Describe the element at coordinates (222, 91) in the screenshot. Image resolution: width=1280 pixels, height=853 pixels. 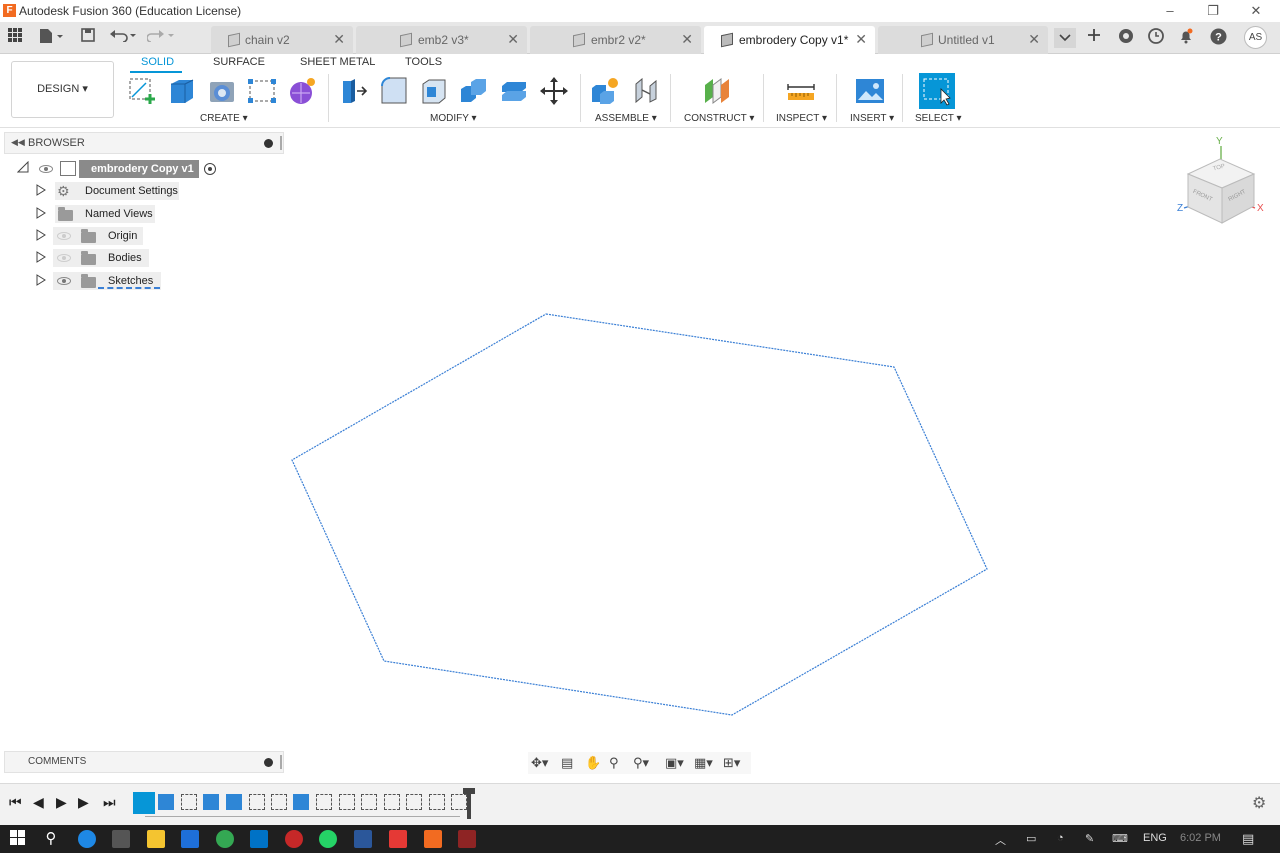
I see `revolve-icon` at that location.